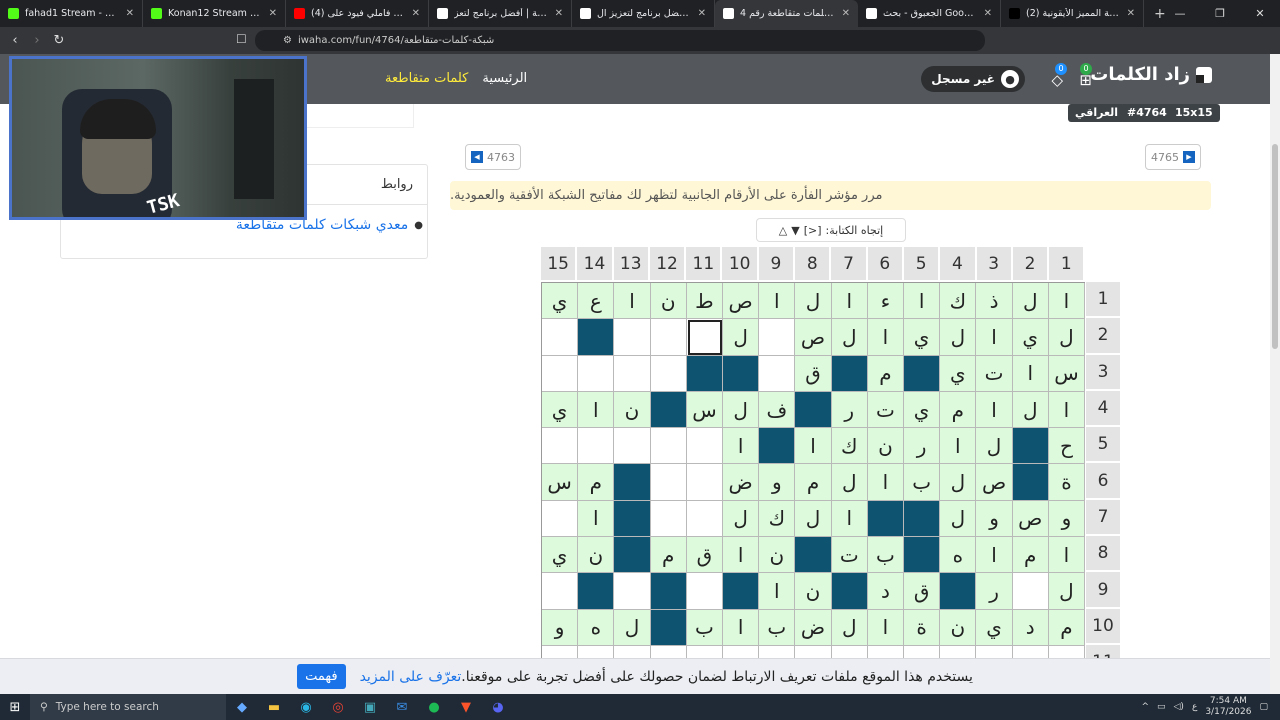  Describe the element at coordinates (306, 707) in the screenshot. I see `edge-icon: ◉` at that location.